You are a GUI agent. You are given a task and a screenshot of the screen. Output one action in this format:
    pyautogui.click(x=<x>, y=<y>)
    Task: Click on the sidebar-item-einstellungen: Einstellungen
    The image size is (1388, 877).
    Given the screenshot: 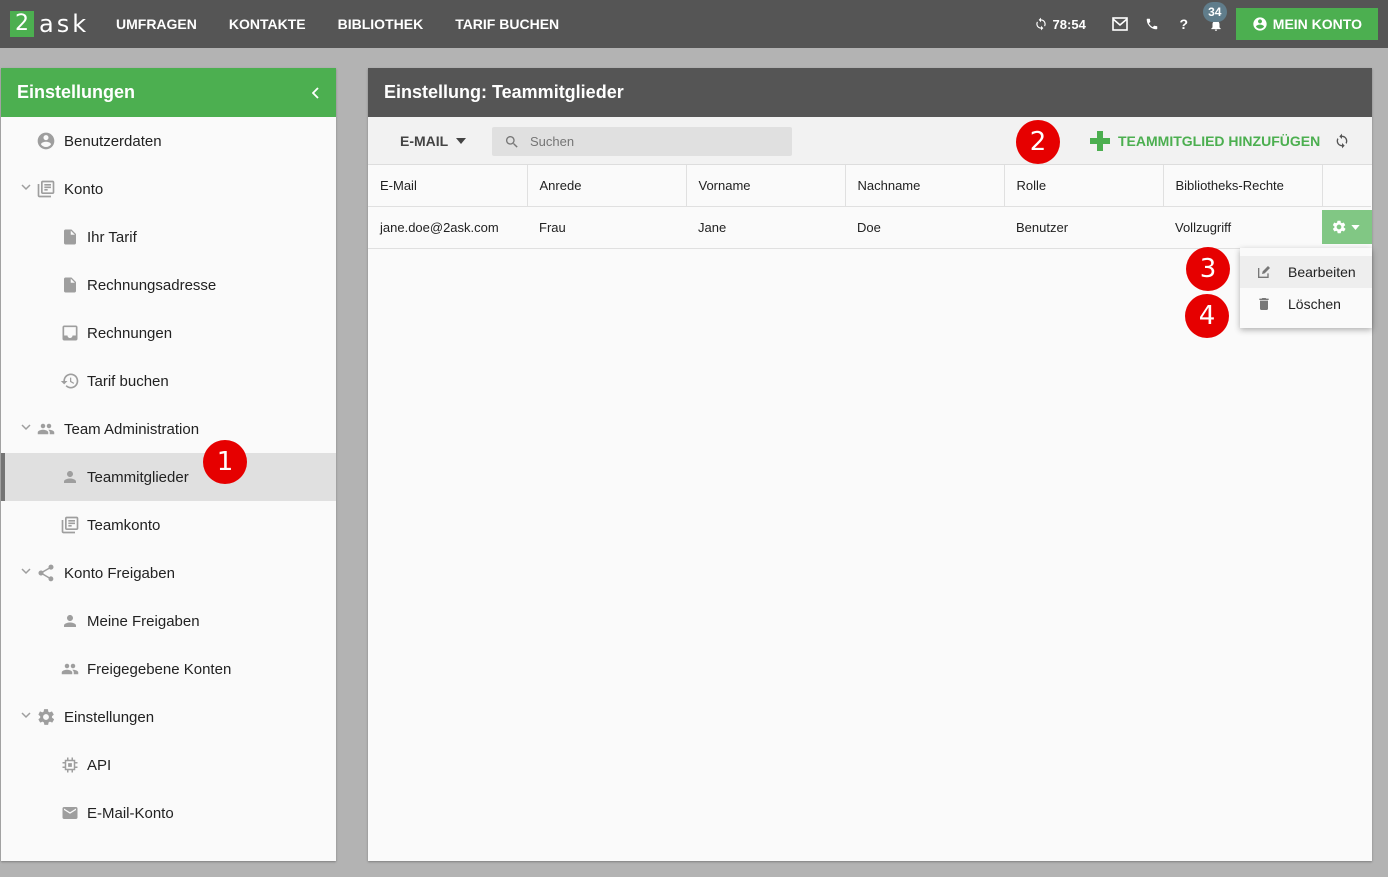 What is the action you would take?
    pyautogui.click(x=168, y=717)
    